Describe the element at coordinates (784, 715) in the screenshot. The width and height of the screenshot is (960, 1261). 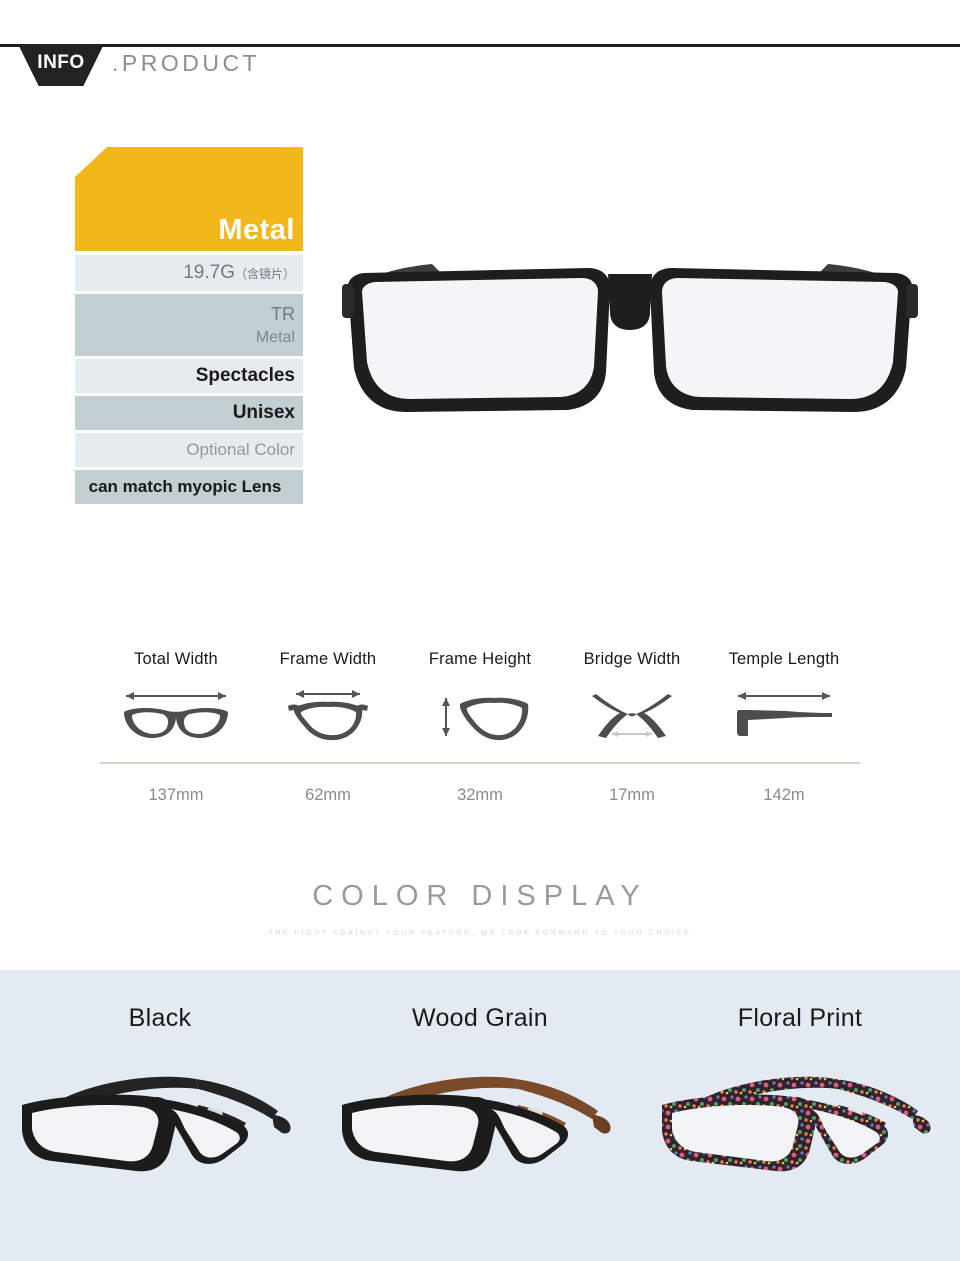
I see `temple-length-icon` at that location.